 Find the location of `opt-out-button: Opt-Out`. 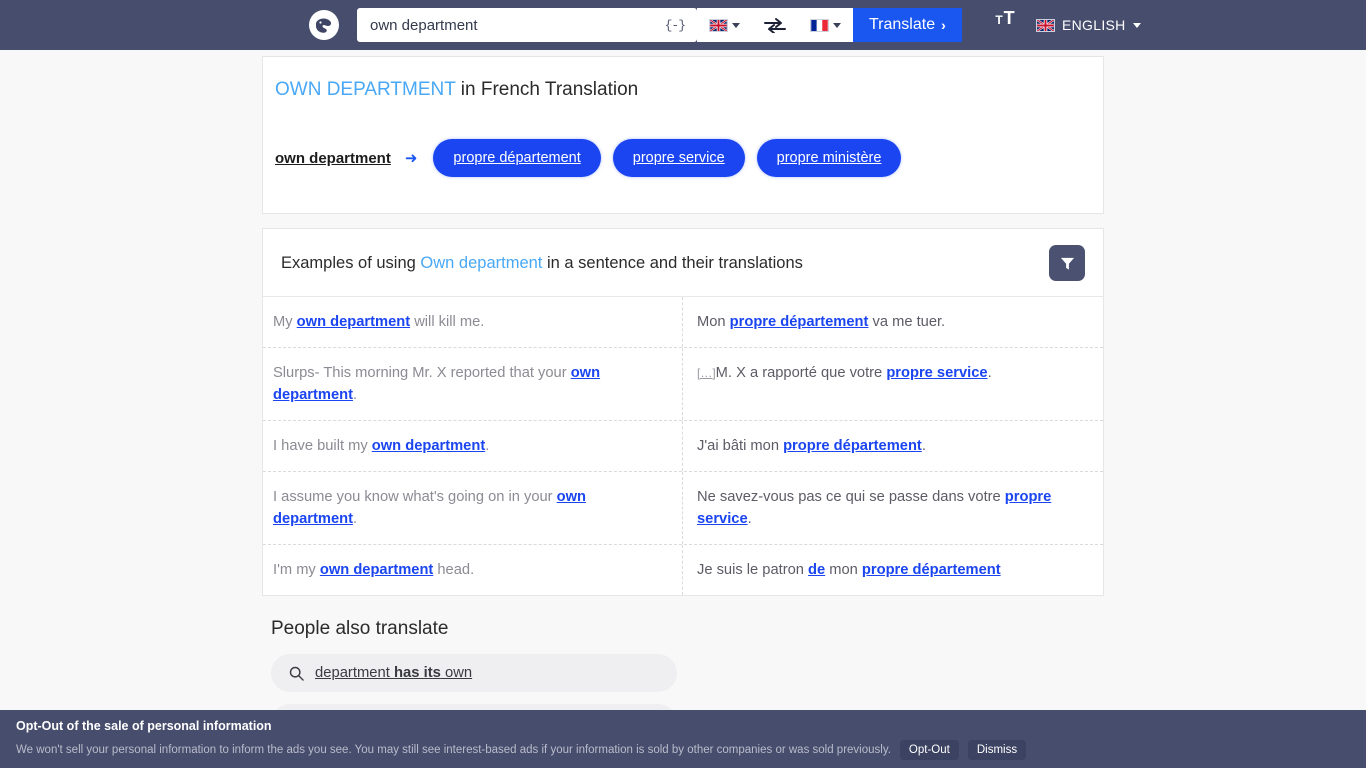

opt-out-button: Opt-Out is located at coordinates (929, 750).